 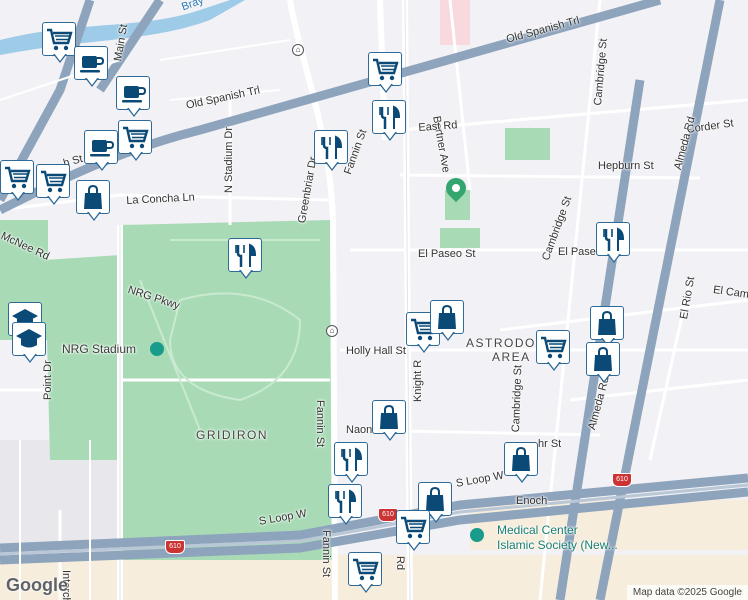 I want to click on label-hepburn-st: Hepburn St, so click(x=626, y=166).